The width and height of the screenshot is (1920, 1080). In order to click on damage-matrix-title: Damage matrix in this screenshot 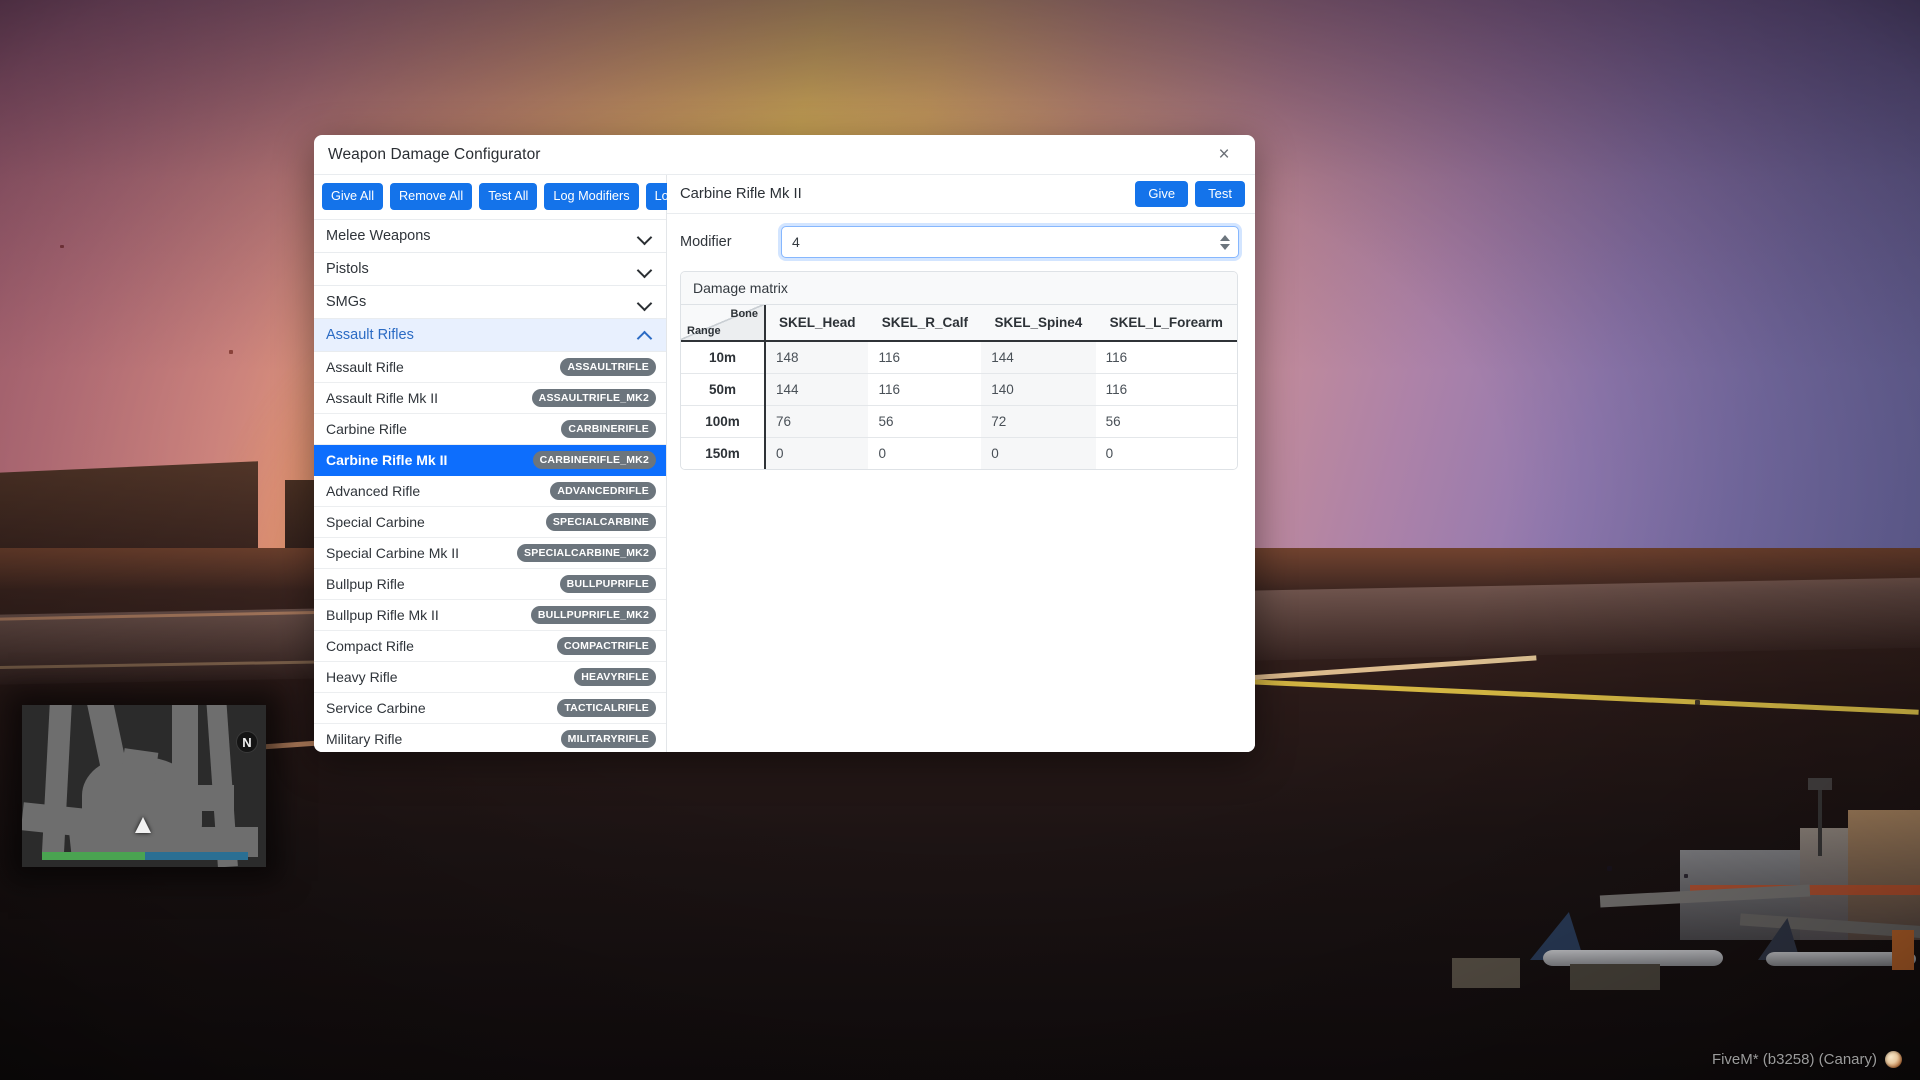, I will do `click(959, 288)`.